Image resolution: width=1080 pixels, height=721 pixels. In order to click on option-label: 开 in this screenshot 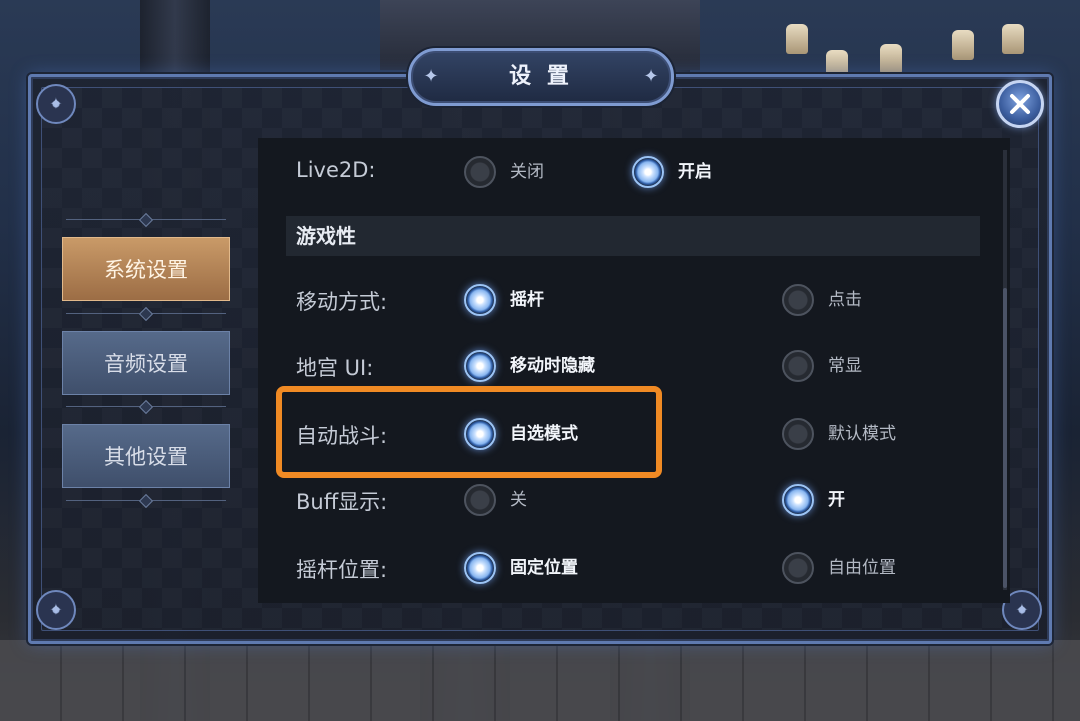, I will do `click(836, 500)`.